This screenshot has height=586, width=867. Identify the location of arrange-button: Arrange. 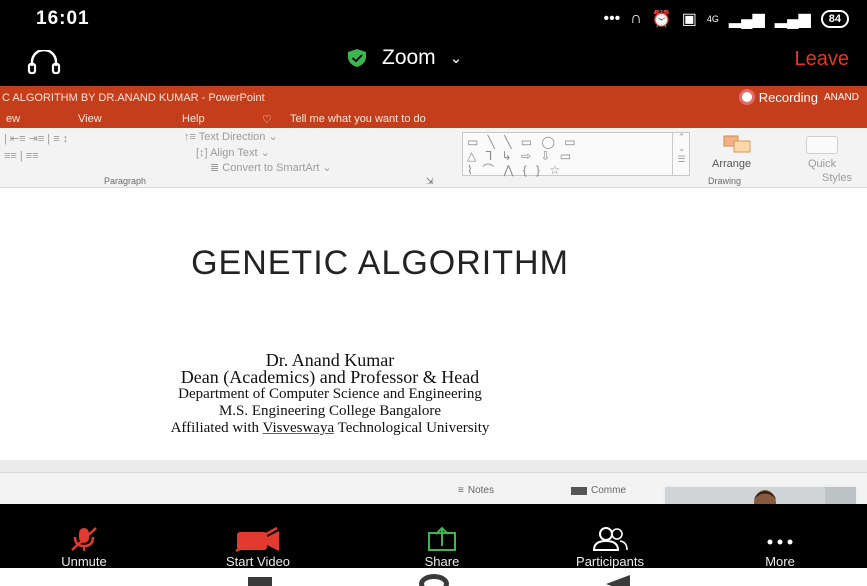
(731, 164).